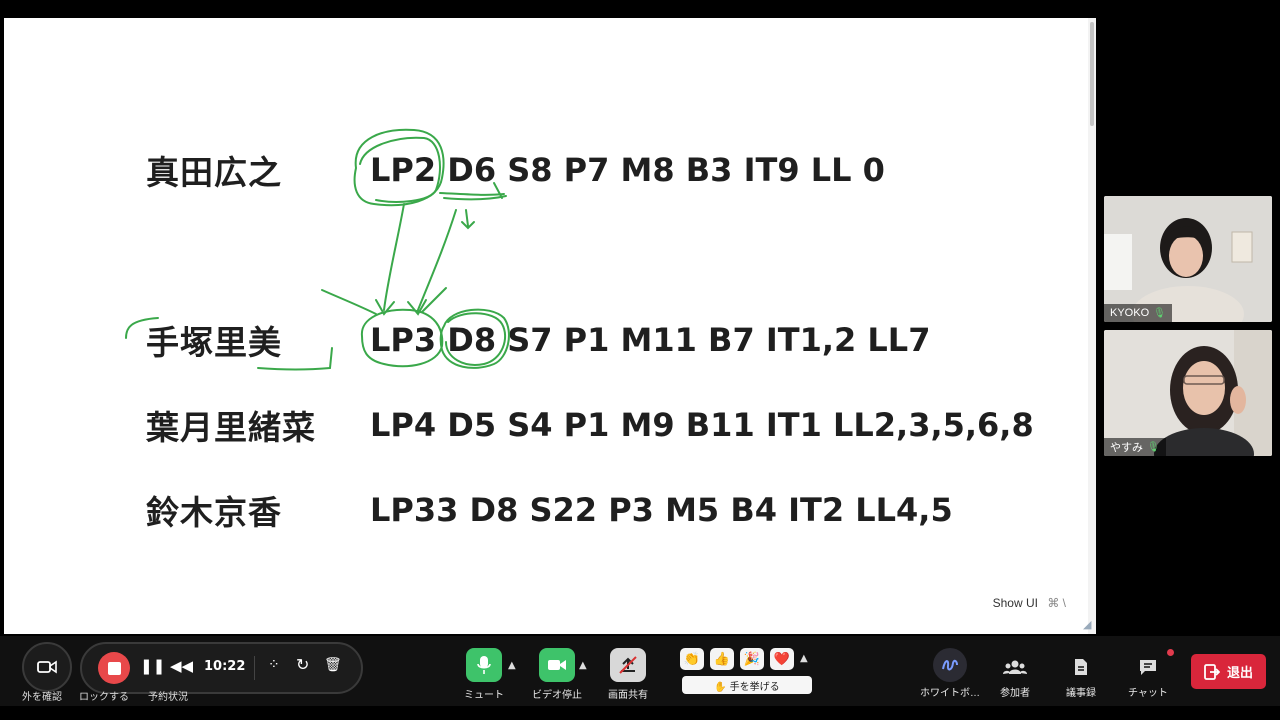 Image resolution: width=1280 pixels, height=720 pixels. Describe the element at coordinates (650, 340) in the screenshot. I see `row-codes: LP3 D8 S7 P1 M11 B7 IT1,2 LL7` at that location.